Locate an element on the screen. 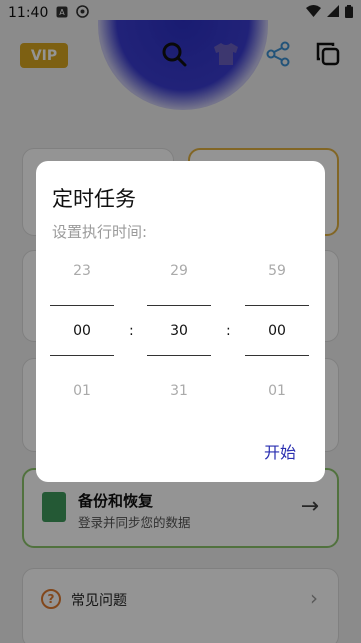  hour-current: 00 is located at coordinates (82, 331).